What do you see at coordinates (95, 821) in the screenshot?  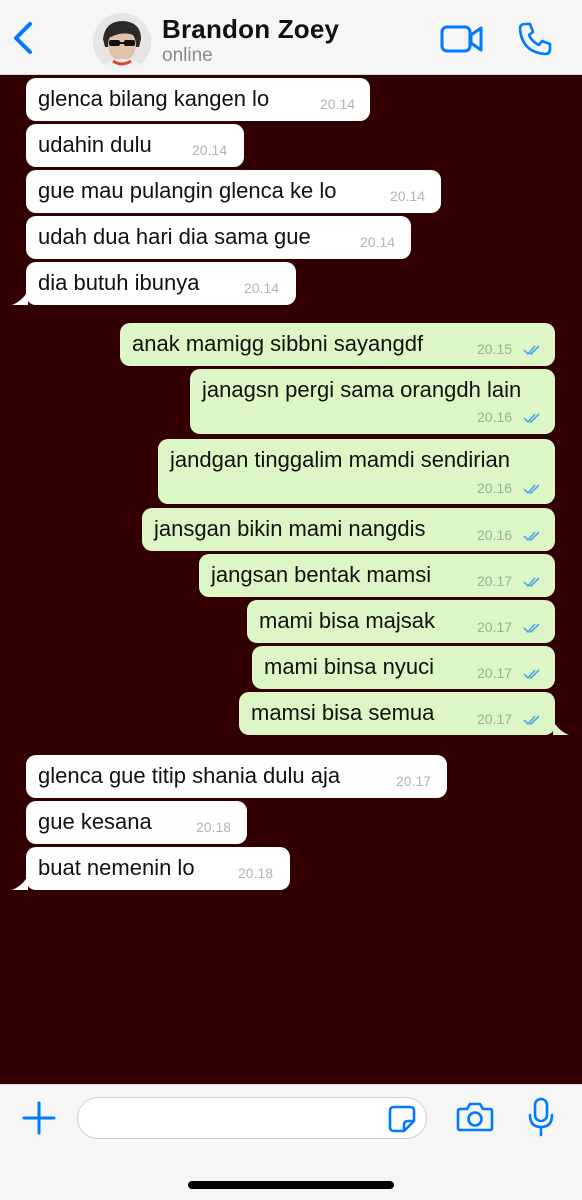 I see `message-text: gue kesana` at bounding box center [95, 821].